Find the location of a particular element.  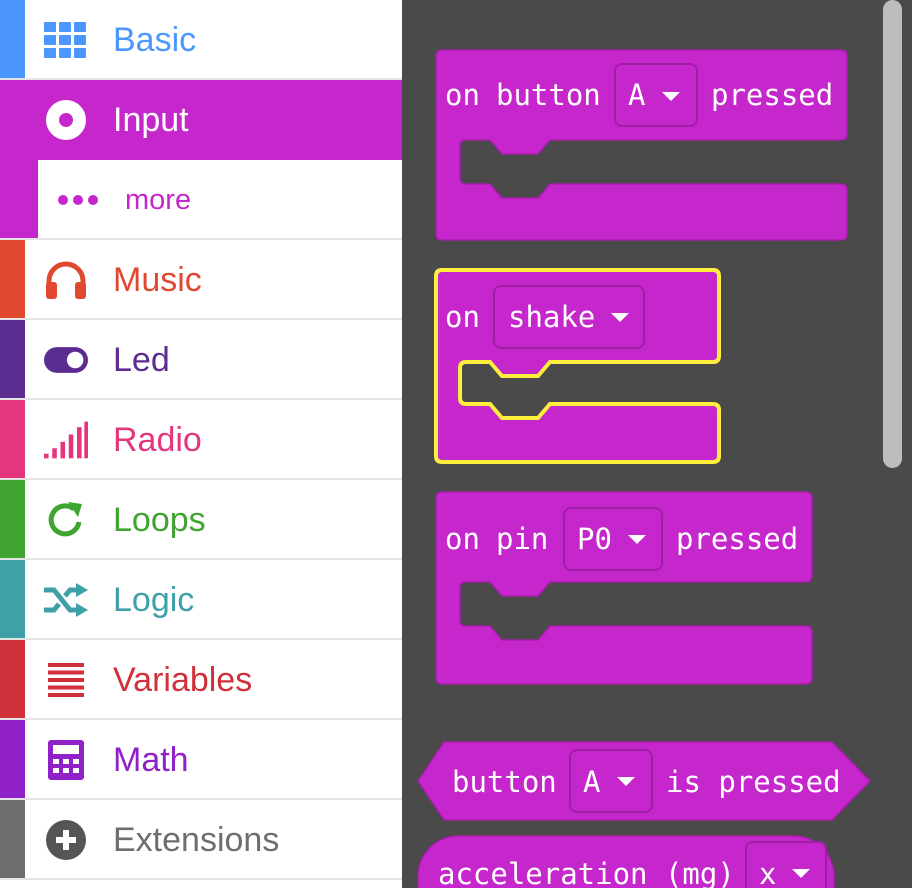

category-loops: Loops is located at coordinates (201, 520).